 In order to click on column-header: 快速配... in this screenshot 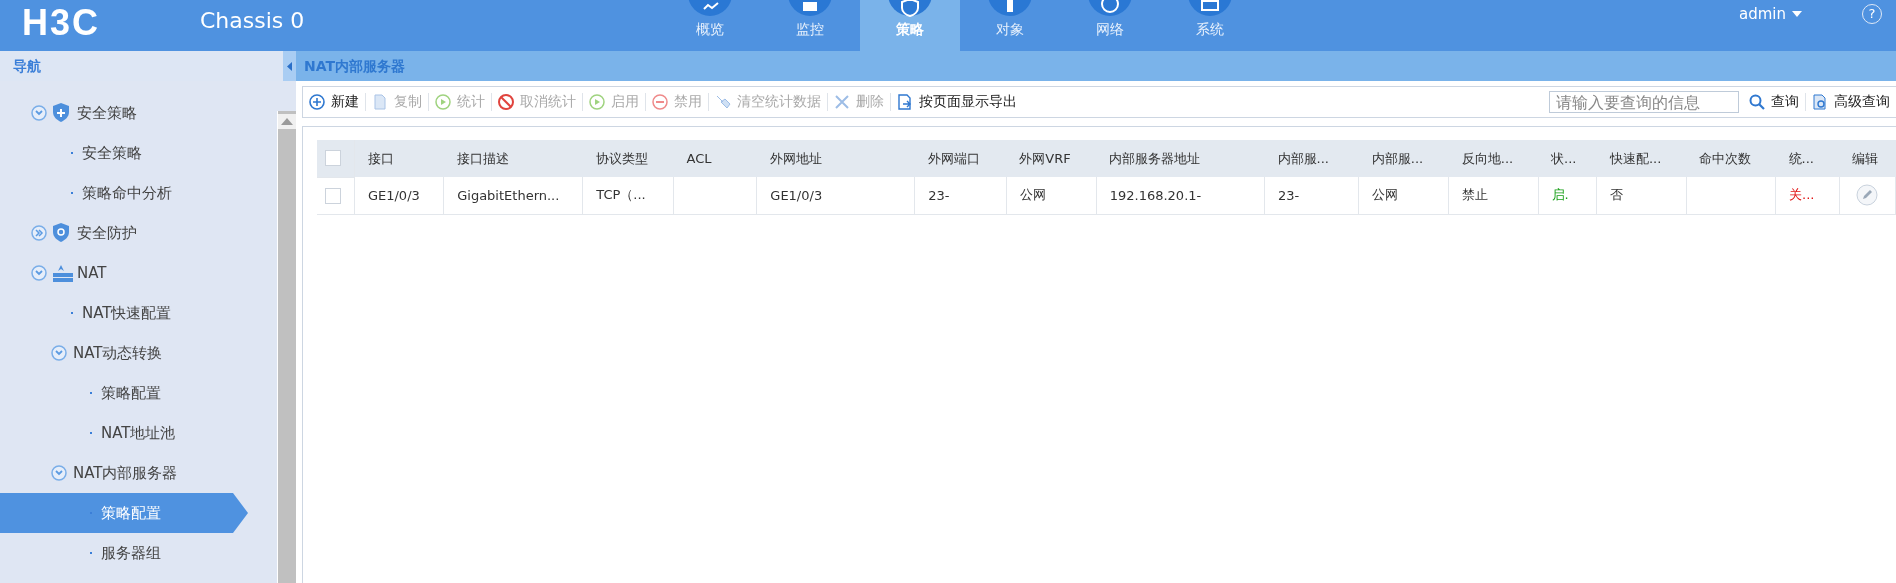, I will do `click(1641, 158)`.